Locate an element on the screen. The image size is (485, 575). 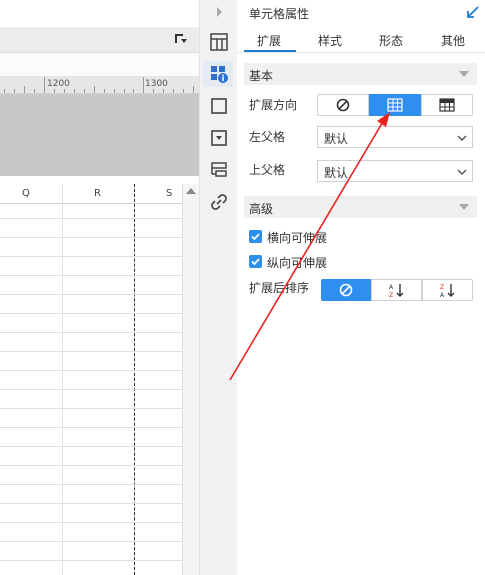
left-parent-value: 默认 is located at coordinates (336, 139).